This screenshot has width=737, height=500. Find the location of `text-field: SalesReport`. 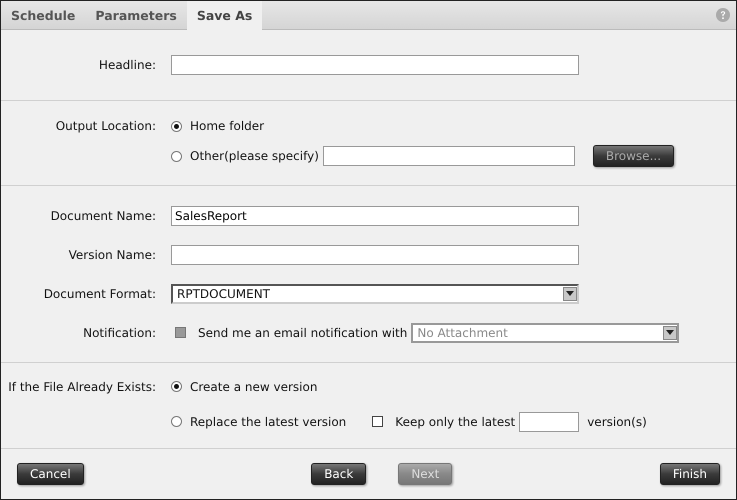

text-field: SalesReport is located at coordinates (375, 216).